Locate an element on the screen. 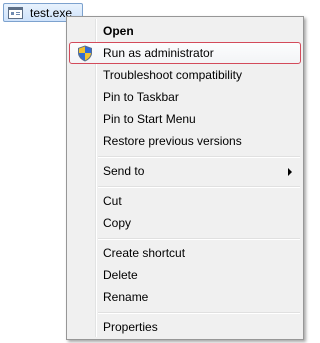 Image resolution: width=320 pixels, height=343 pixels. menu-item-rename: Rename is located at coordinates (185, 297).